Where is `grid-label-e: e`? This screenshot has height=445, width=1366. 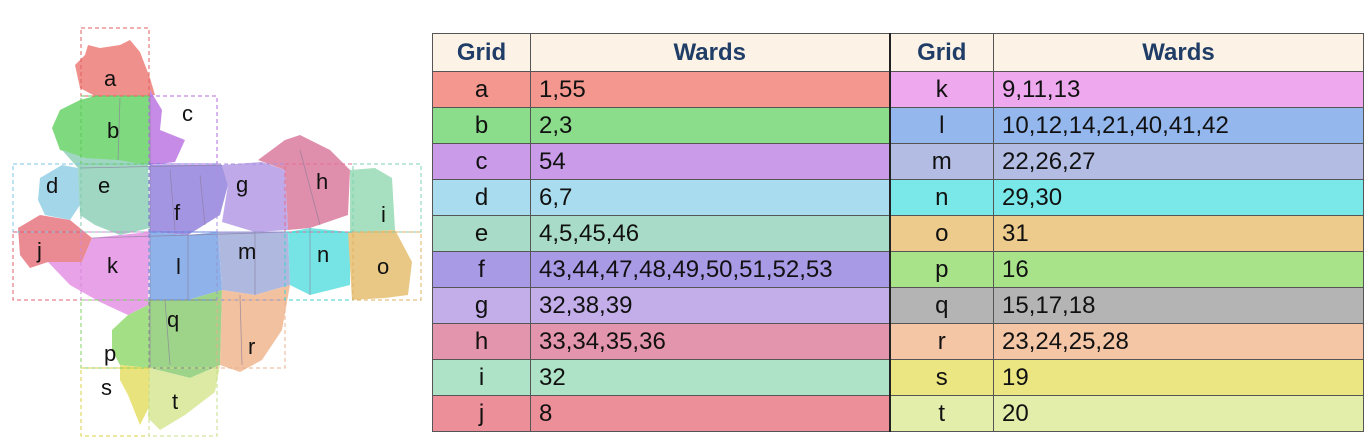
grid-label-e: e is located at coordinates (104, 185).